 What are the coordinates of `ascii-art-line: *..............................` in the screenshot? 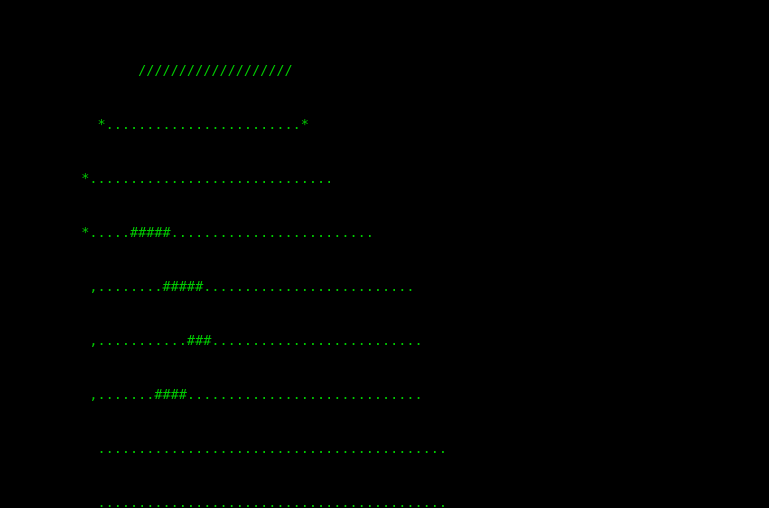 It's located at (167, 179).